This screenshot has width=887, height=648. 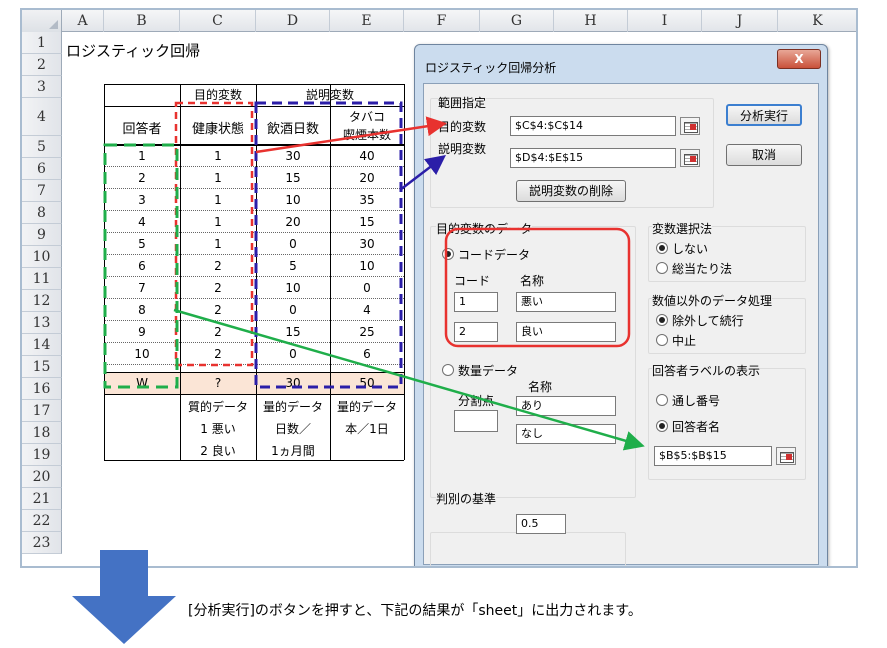 What do you see at coordinates (764, 115) in the screenshot?
I see `run-analysis-button: 分析実行` at bounding box center [764, 115].